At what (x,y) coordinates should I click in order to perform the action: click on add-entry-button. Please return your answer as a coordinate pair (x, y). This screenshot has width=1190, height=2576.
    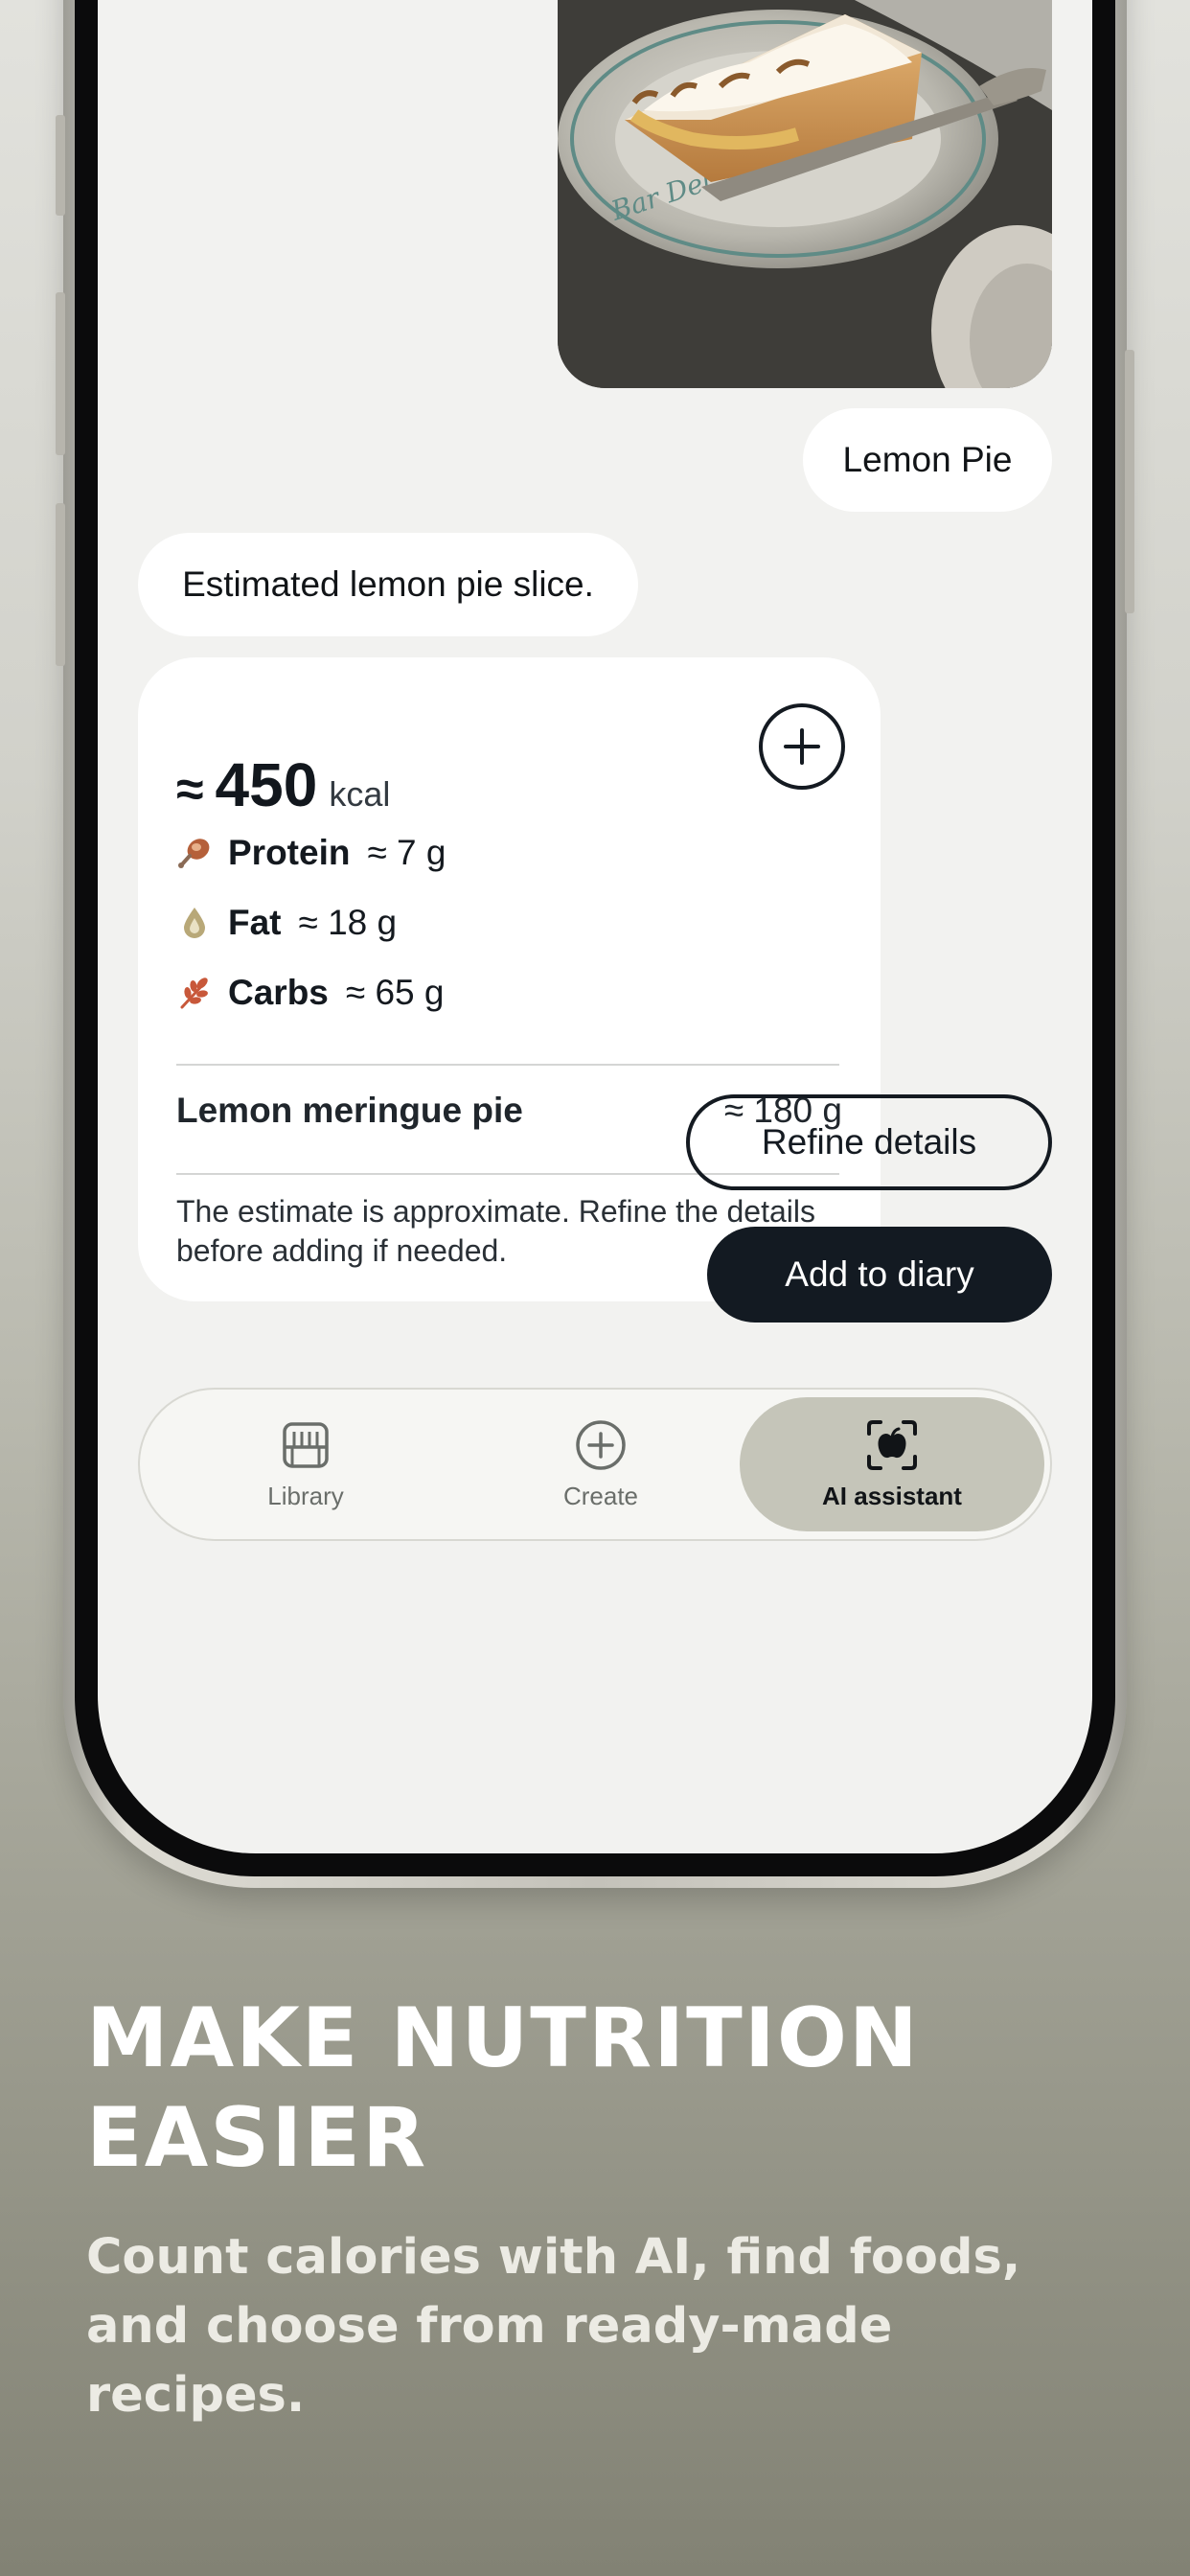
    Looking at the image, I should click on (802, 746).